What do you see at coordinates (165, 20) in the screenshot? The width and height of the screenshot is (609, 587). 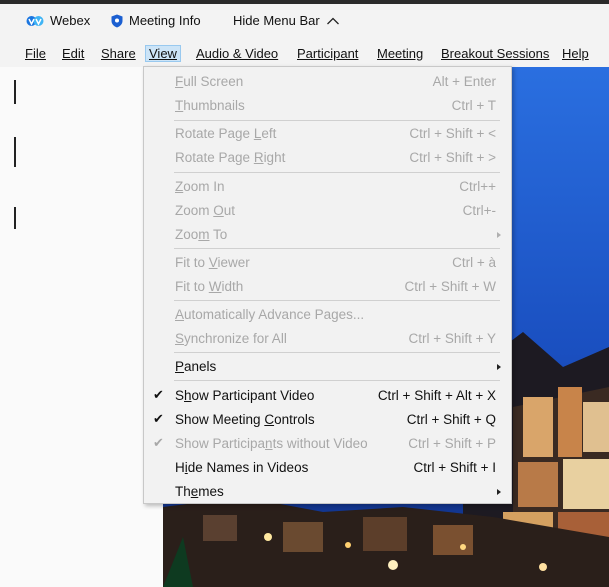 I see `meeting-info-label: Meeting Info` at bounding box center [165, 20].